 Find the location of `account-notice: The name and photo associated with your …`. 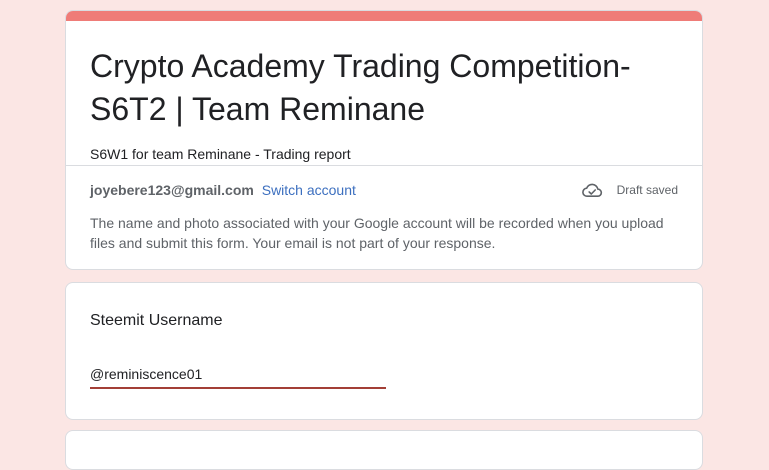

account-notice: The name and photo associated with your … is located at coordinates (377, 233).